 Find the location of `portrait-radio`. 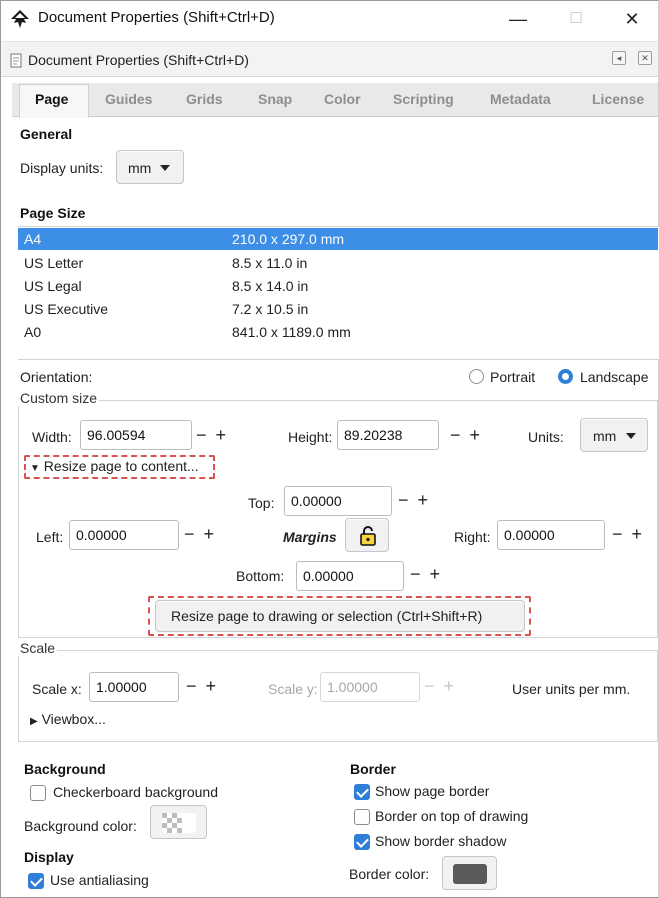

portrait-radio is located at coordinates (476, 376).